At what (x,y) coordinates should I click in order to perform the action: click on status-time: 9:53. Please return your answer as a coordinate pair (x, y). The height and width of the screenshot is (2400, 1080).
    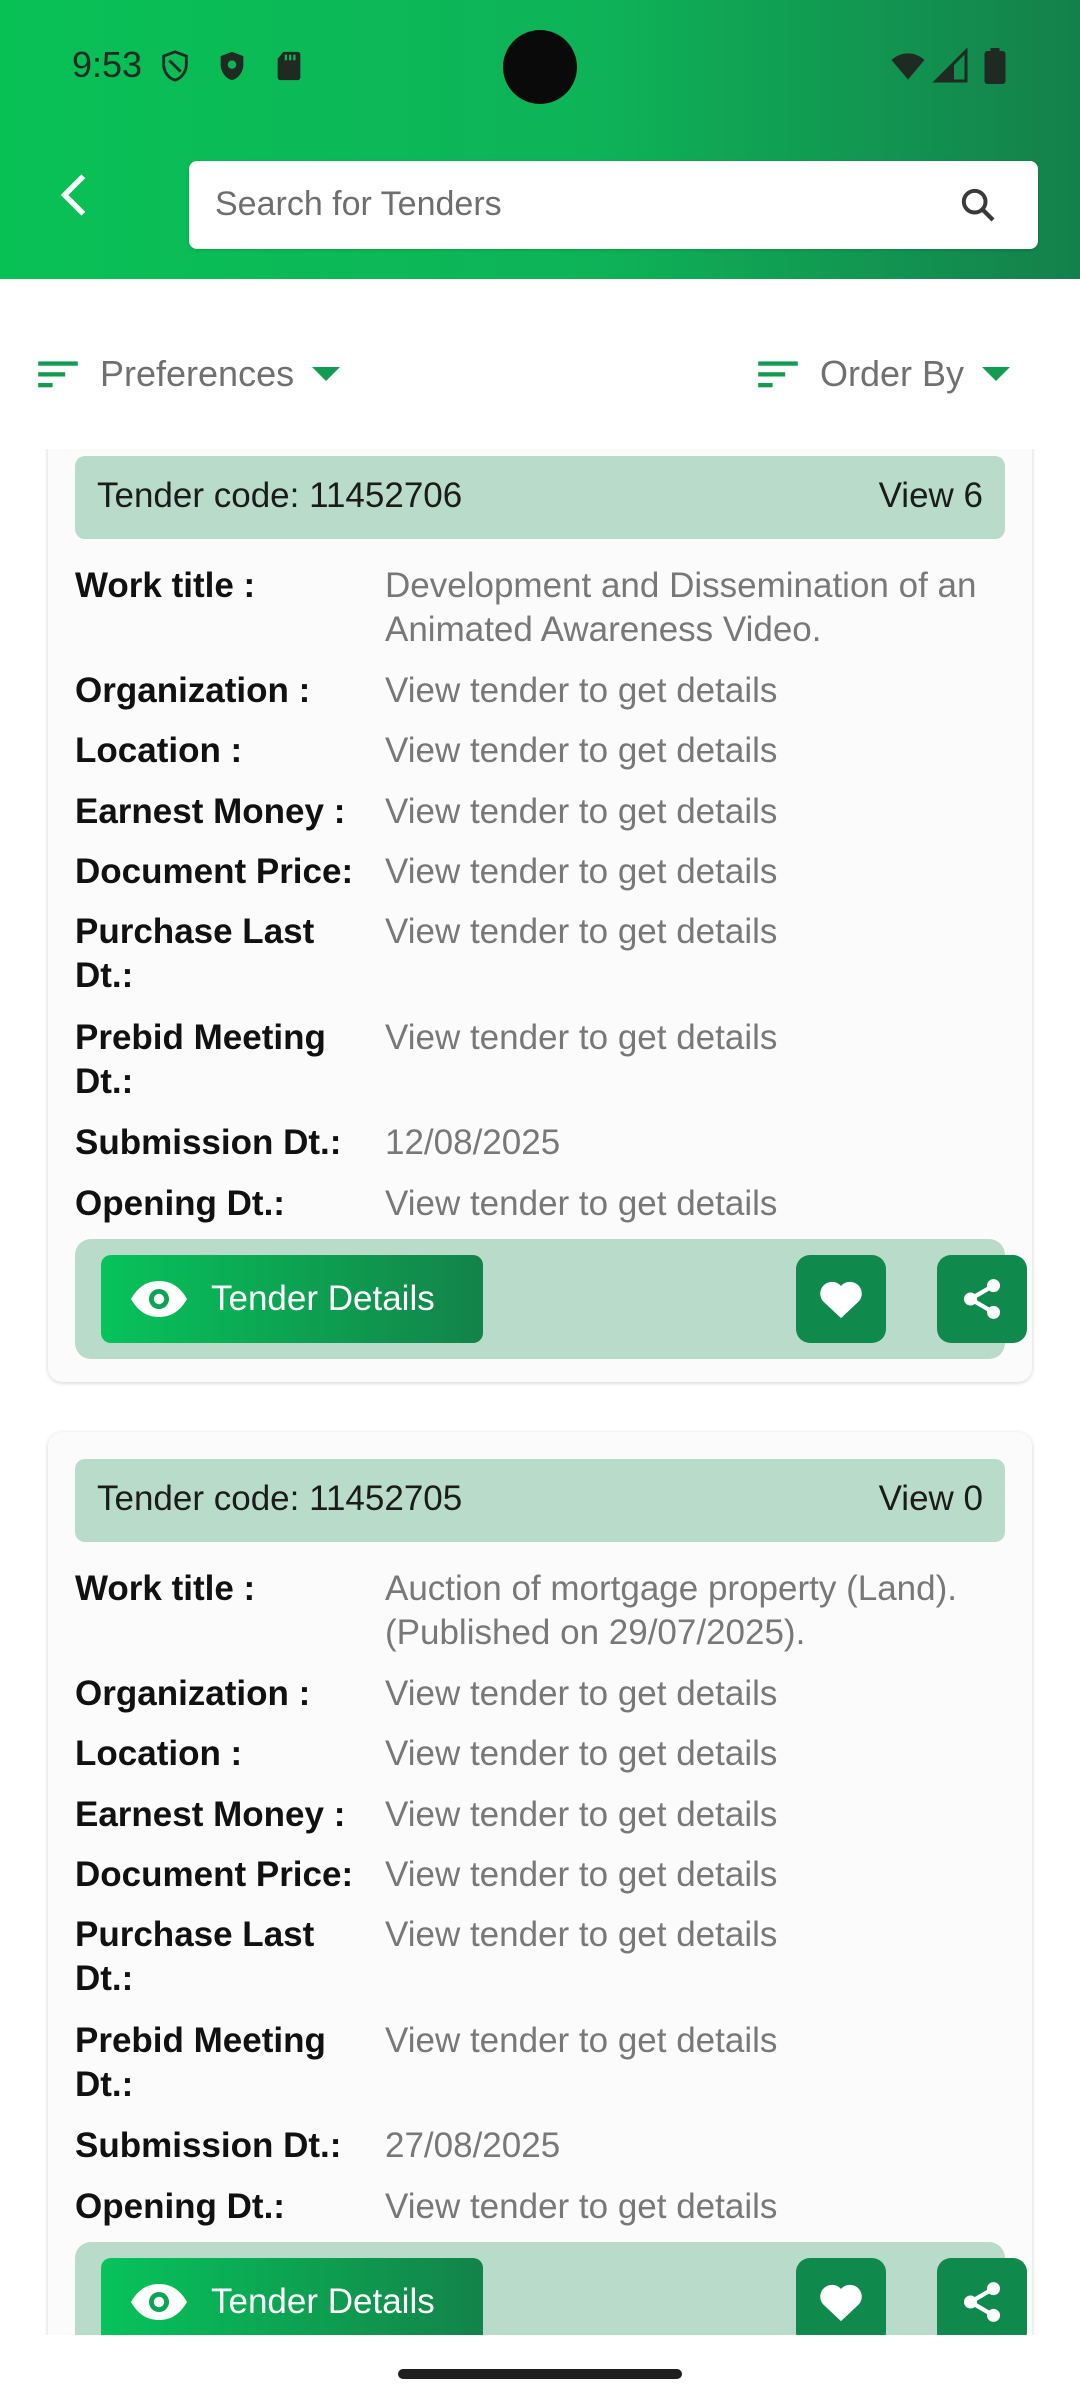
    Looking at the image, I should click on (107, 64).